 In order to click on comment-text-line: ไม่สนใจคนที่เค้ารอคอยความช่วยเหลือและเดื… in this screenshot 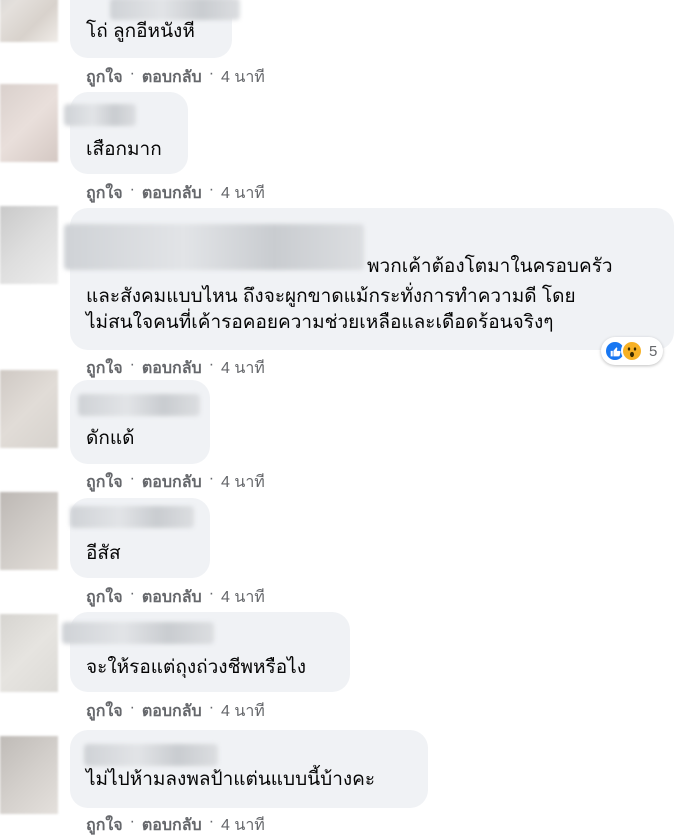, I will do `click(320, 322)`.